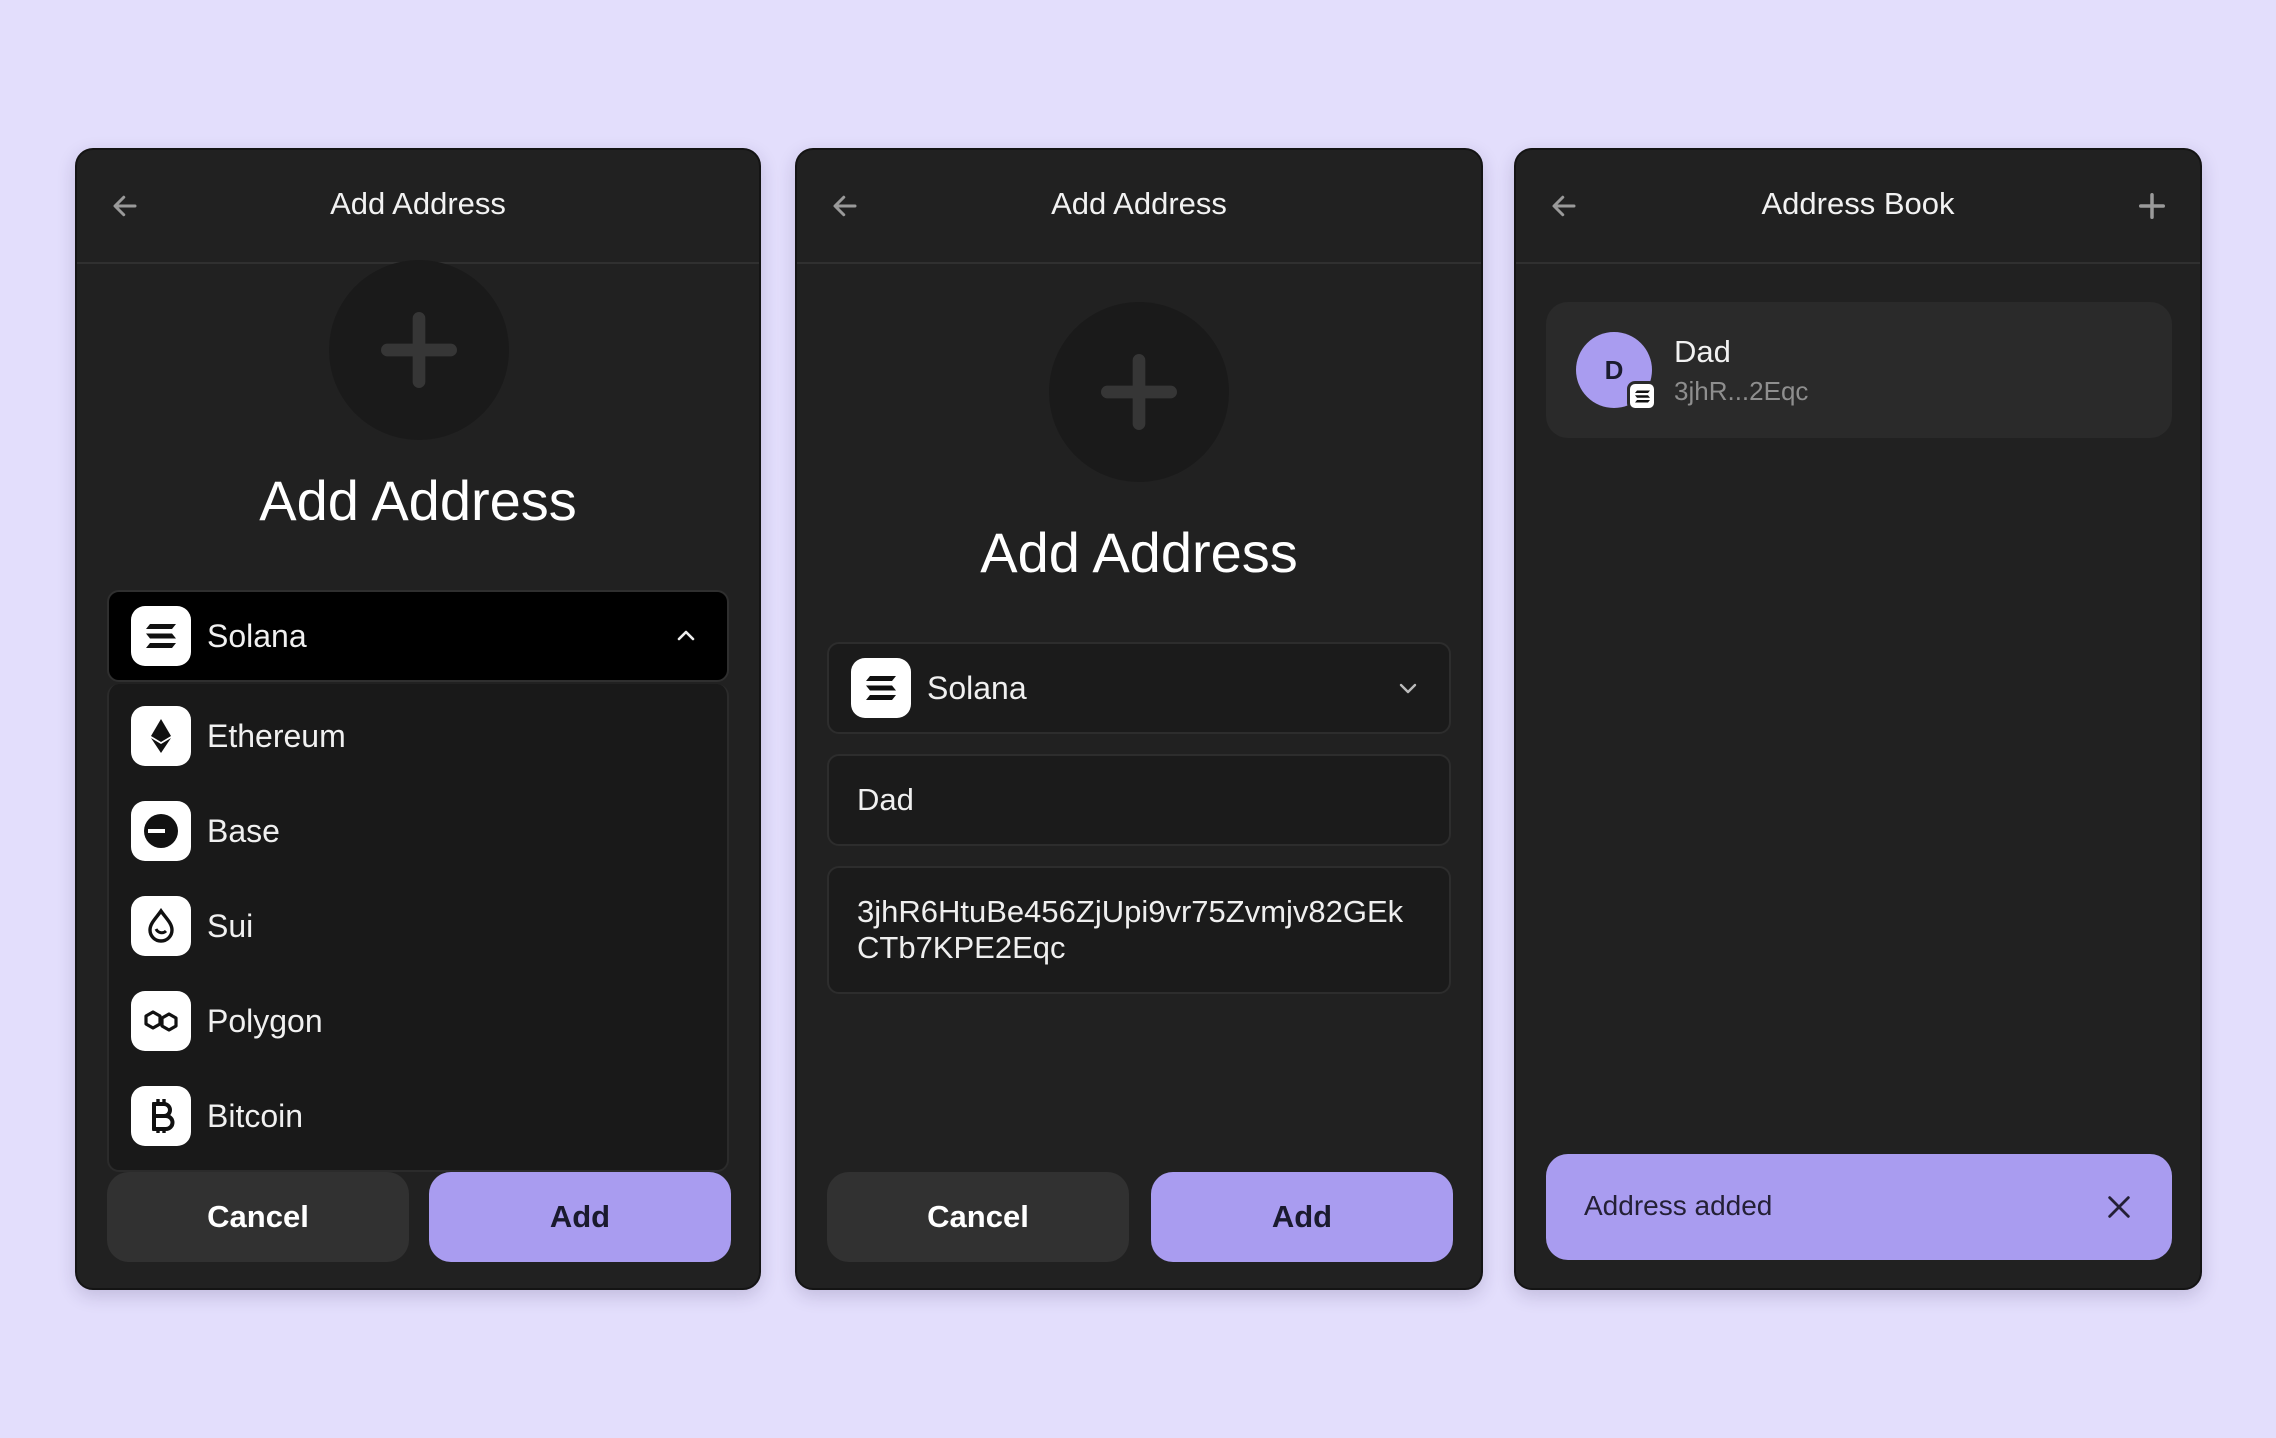 The width and height of the screenshot is (2276, 1438). I want to click on dropdown-item-label: Sui, so click(230, 925).